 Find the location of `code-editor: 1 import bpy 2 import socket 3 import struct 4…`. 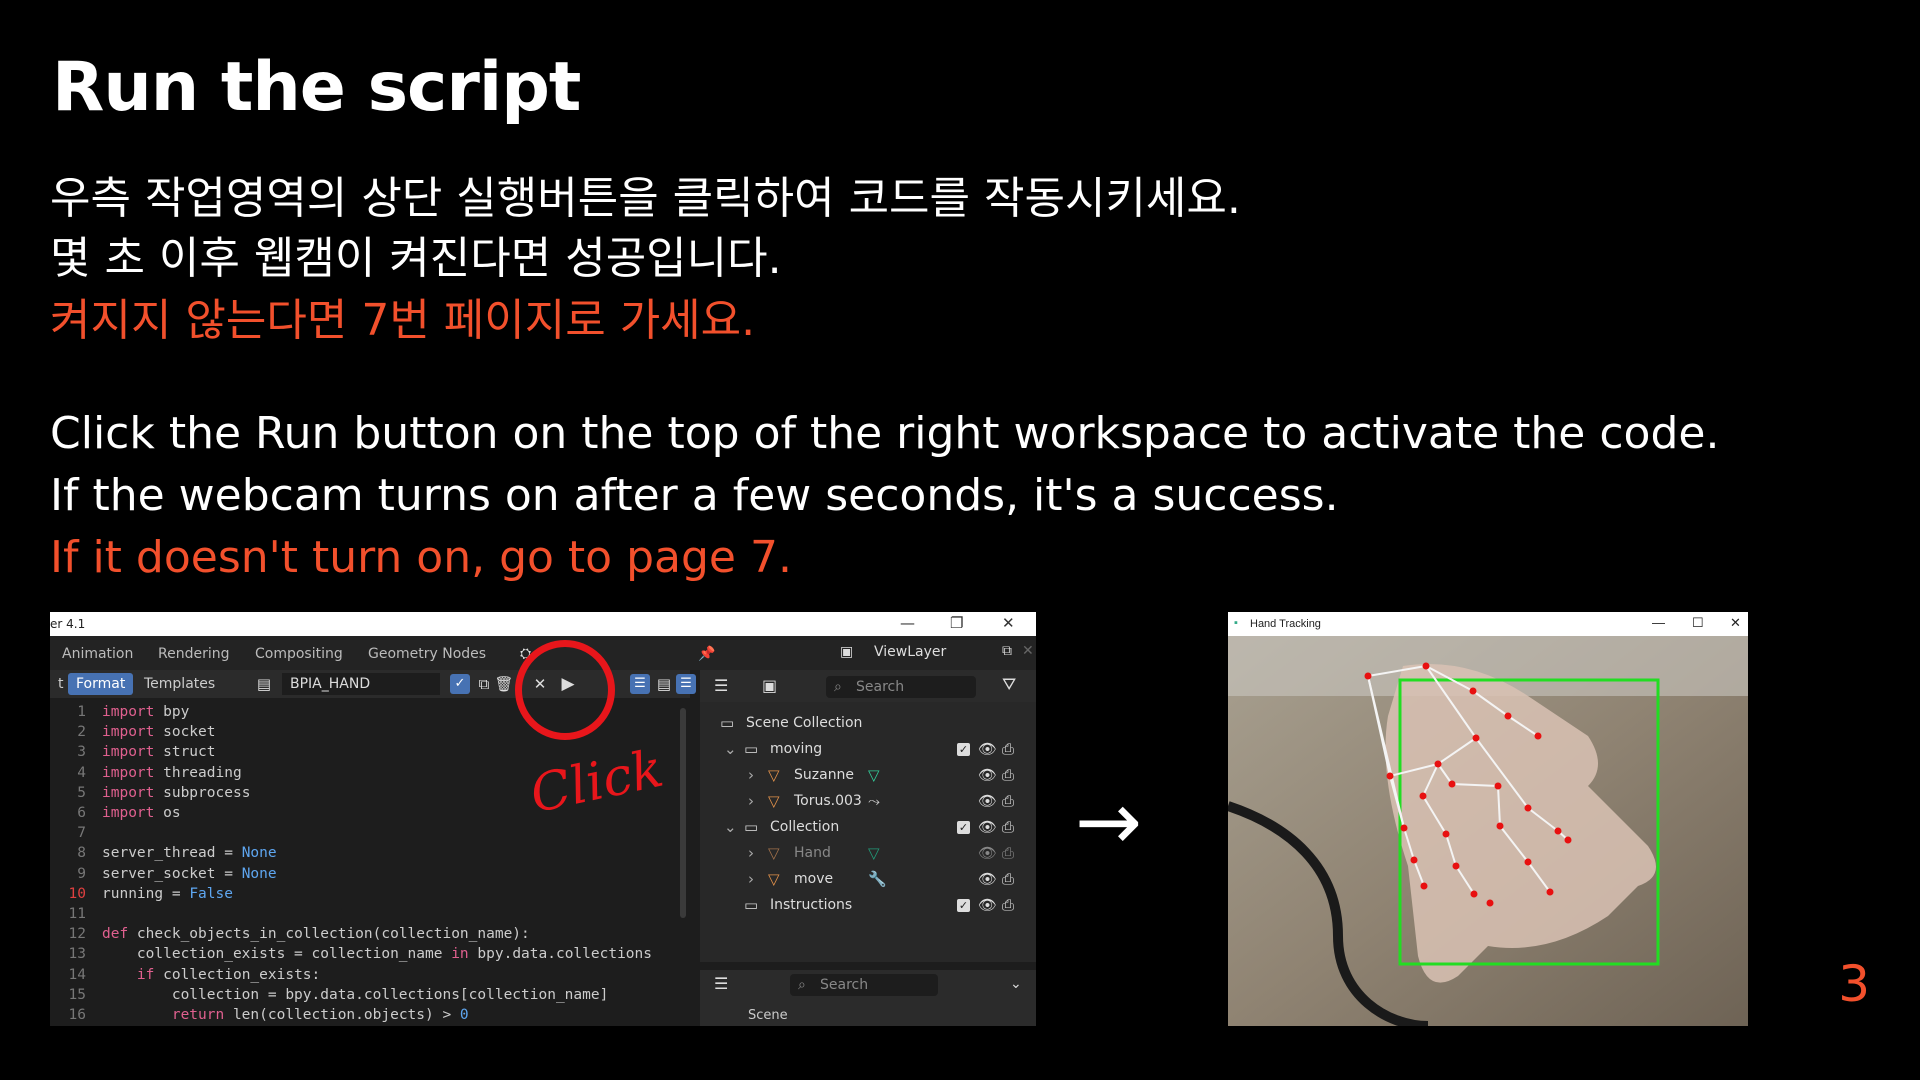

code-editor: 1 import bpy 2 import socket 3 import struct 4… is located at coordinates (370, 863).